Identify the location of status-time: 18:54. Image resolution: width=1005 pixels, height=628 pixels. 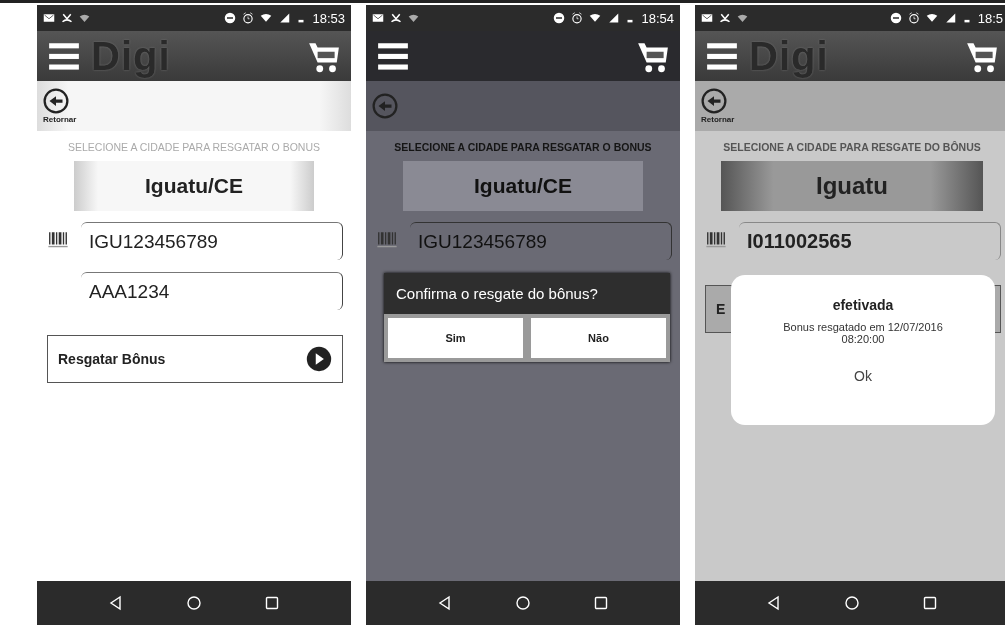
(657, 18).